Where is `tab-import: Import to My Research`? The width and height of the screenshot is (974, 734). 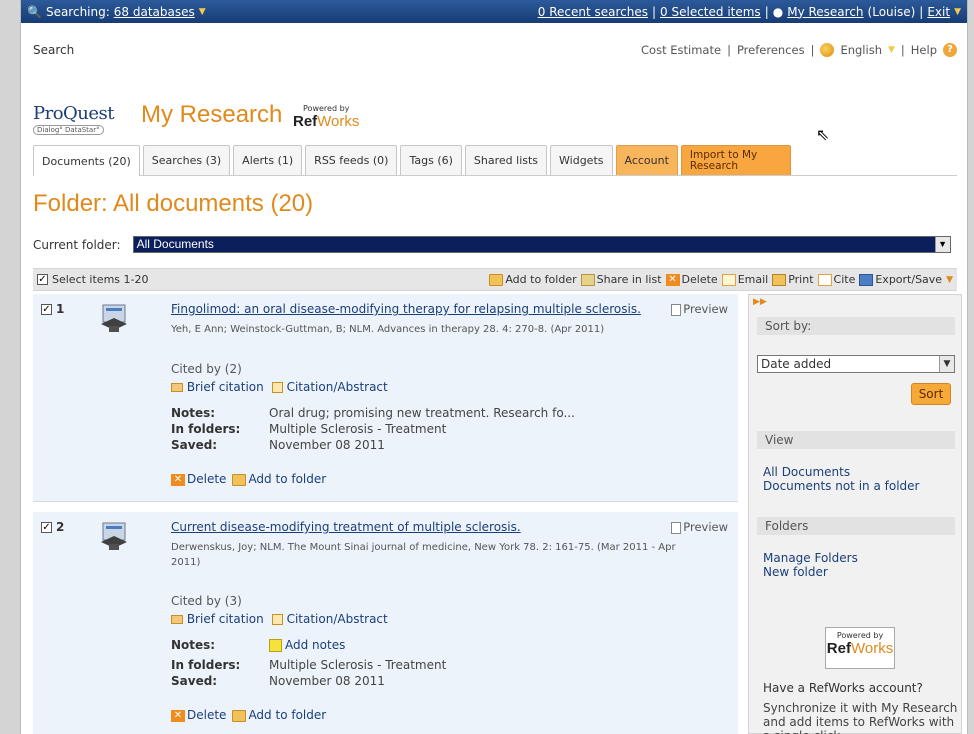 tab-import: Import to My Research is located at coordinates (735, 160).